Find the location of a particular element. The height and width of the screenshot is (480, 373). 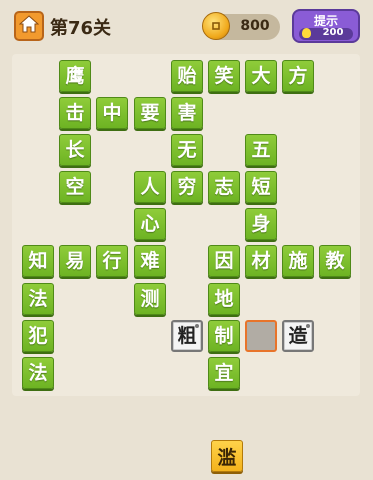

grid-cell: 制 is located at coordinates (224, 336).